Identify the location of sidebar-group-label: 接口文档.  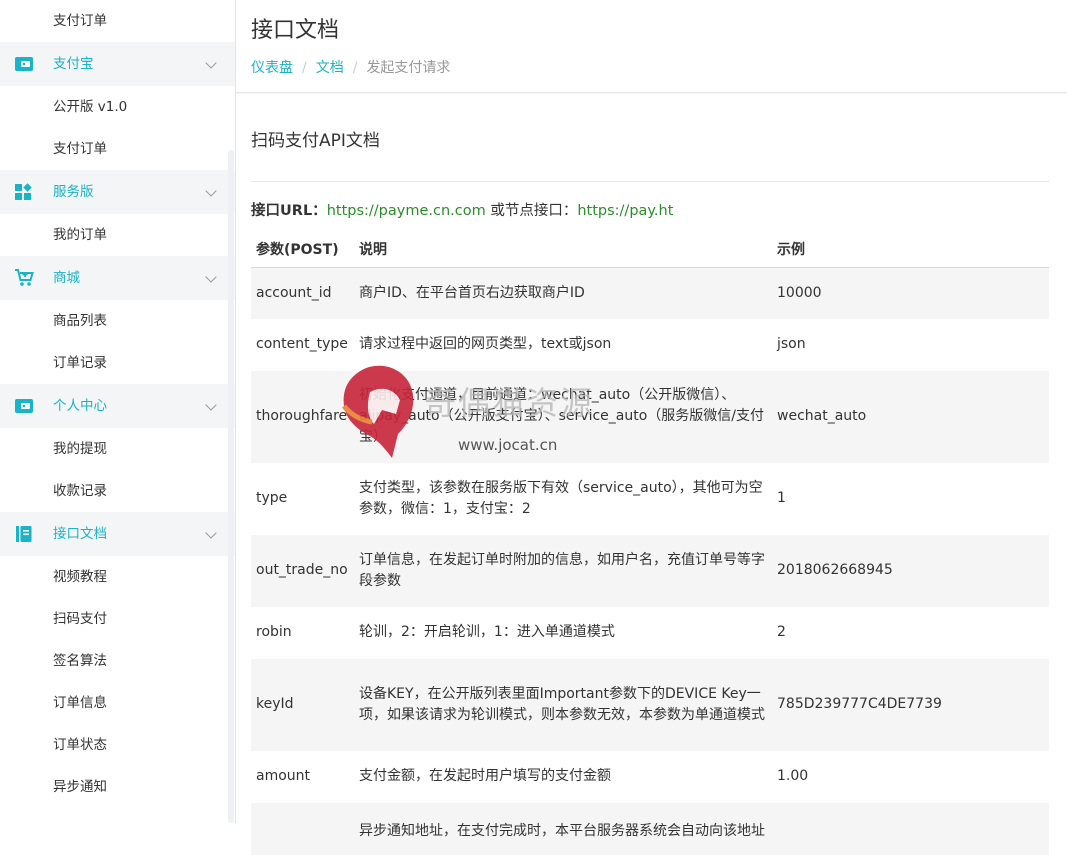
(80, 534).